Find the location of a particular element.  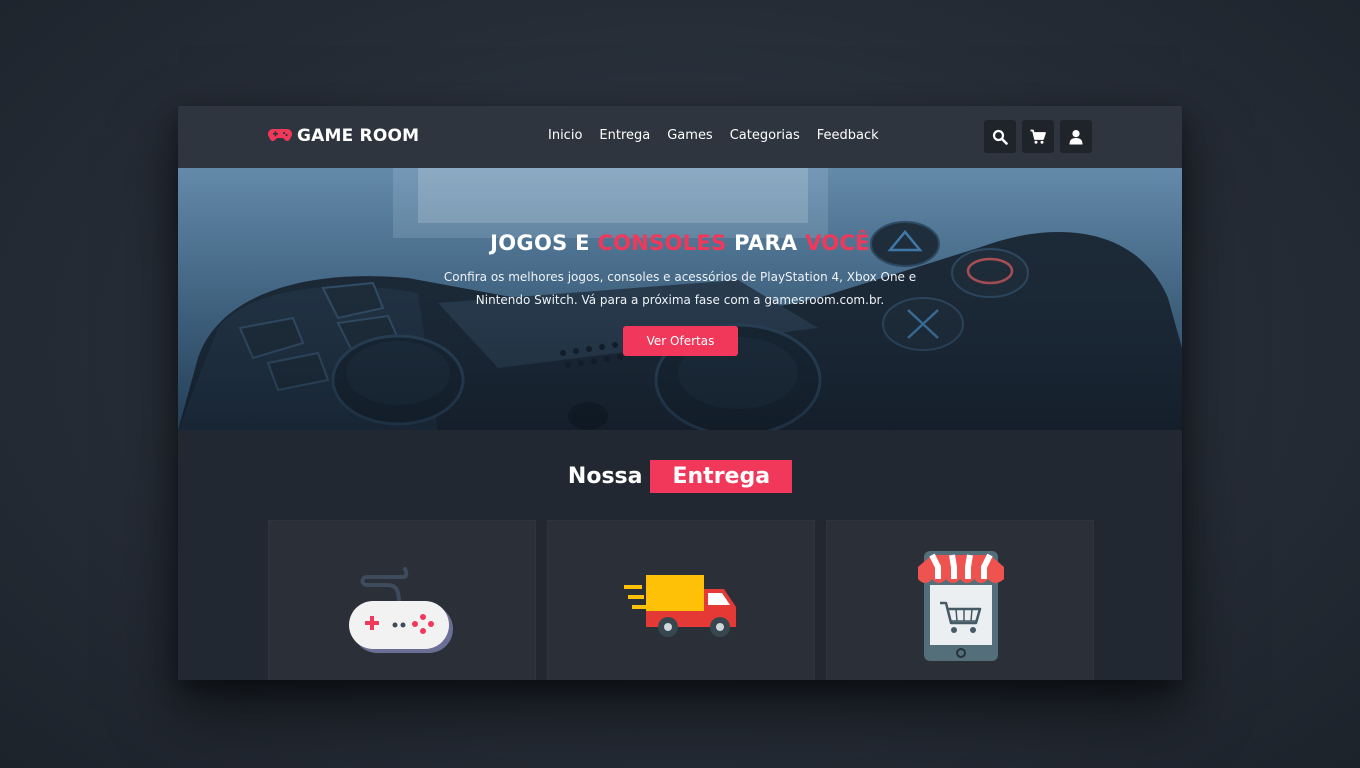

user-button is located at coordinates (1076, 136).